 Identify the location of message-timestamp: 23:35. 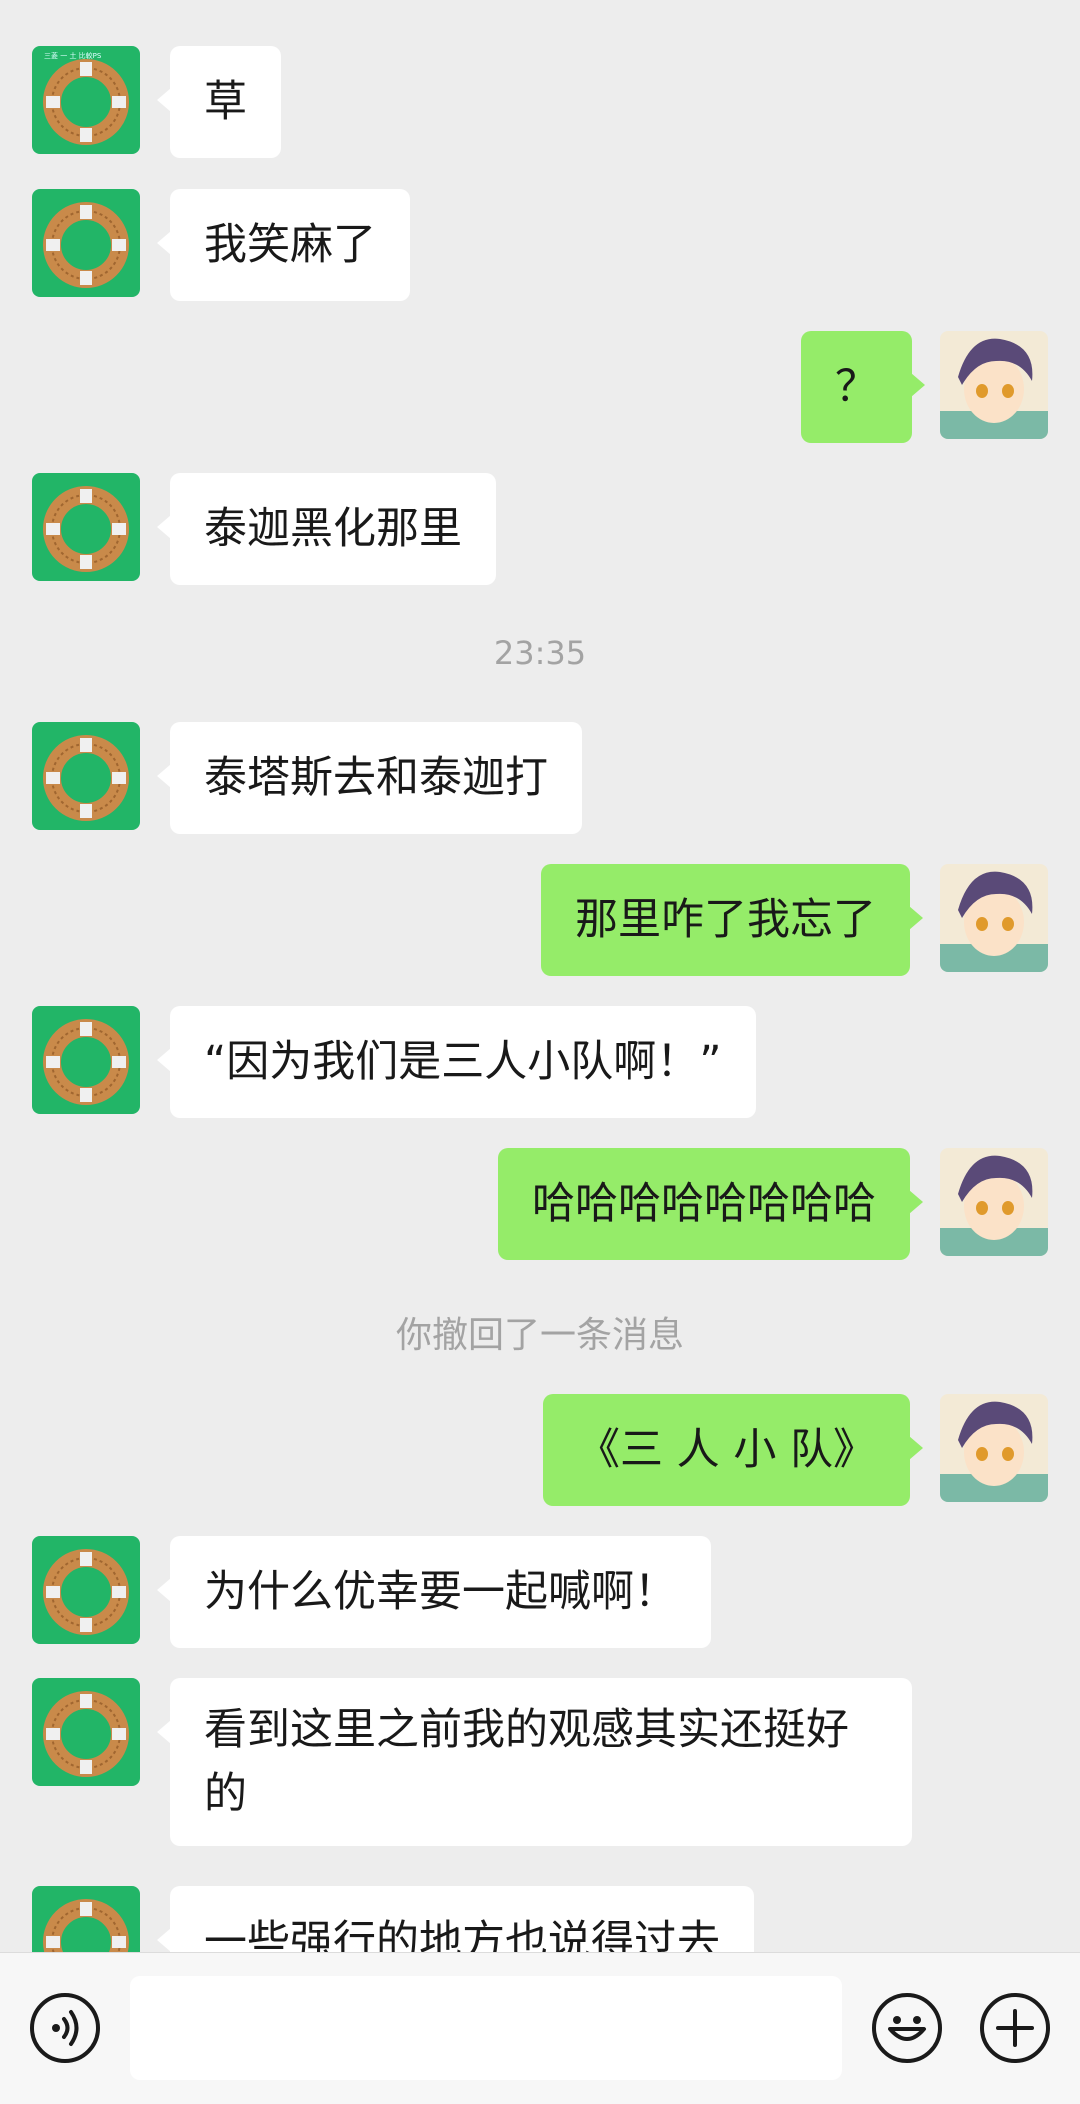
(540, 653).